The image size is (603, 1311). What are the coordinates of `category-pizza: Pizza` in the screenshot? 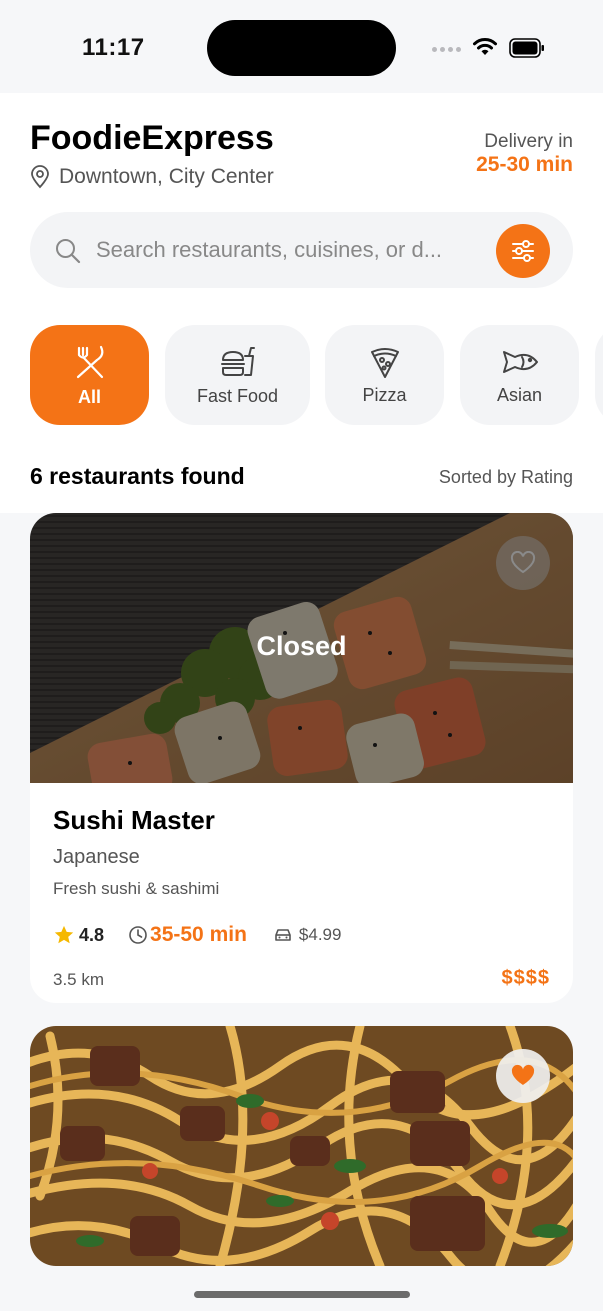 It's located at (384, 375).